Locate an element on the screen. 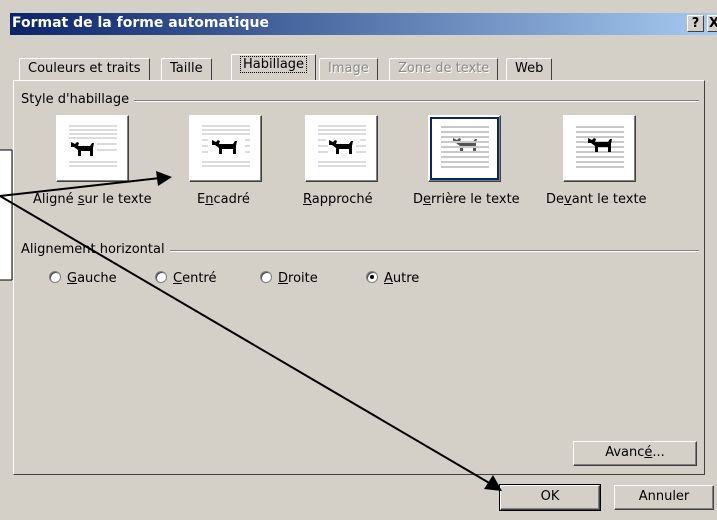  tight-wrap-icon is located at coordinates (342, 146).